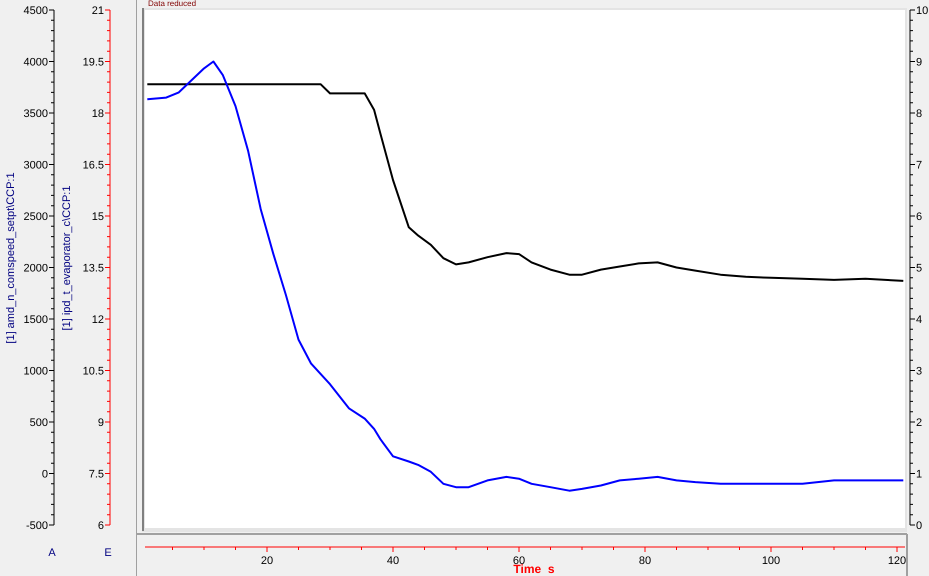  I want to click on tick-label: 13.5, so click(93, 268).